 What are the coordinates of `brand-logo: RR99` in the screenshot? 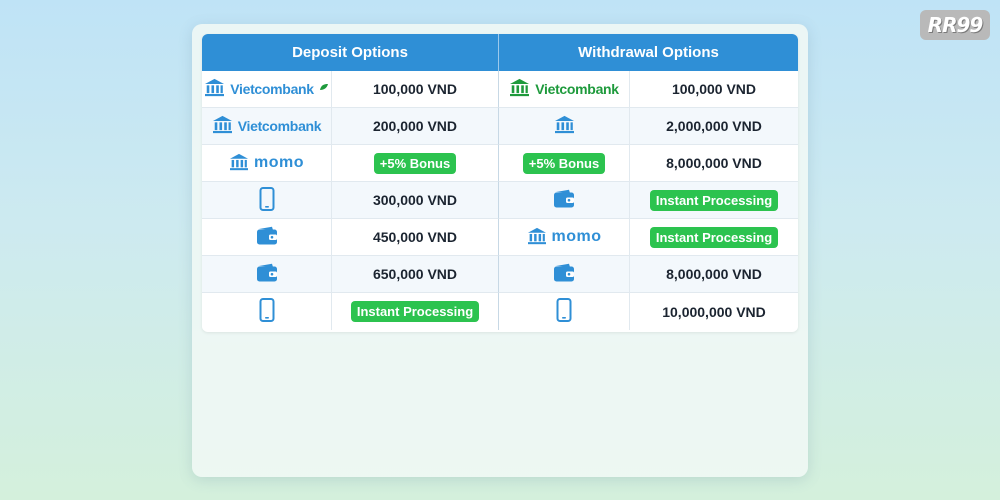 It's located at (955, 25).